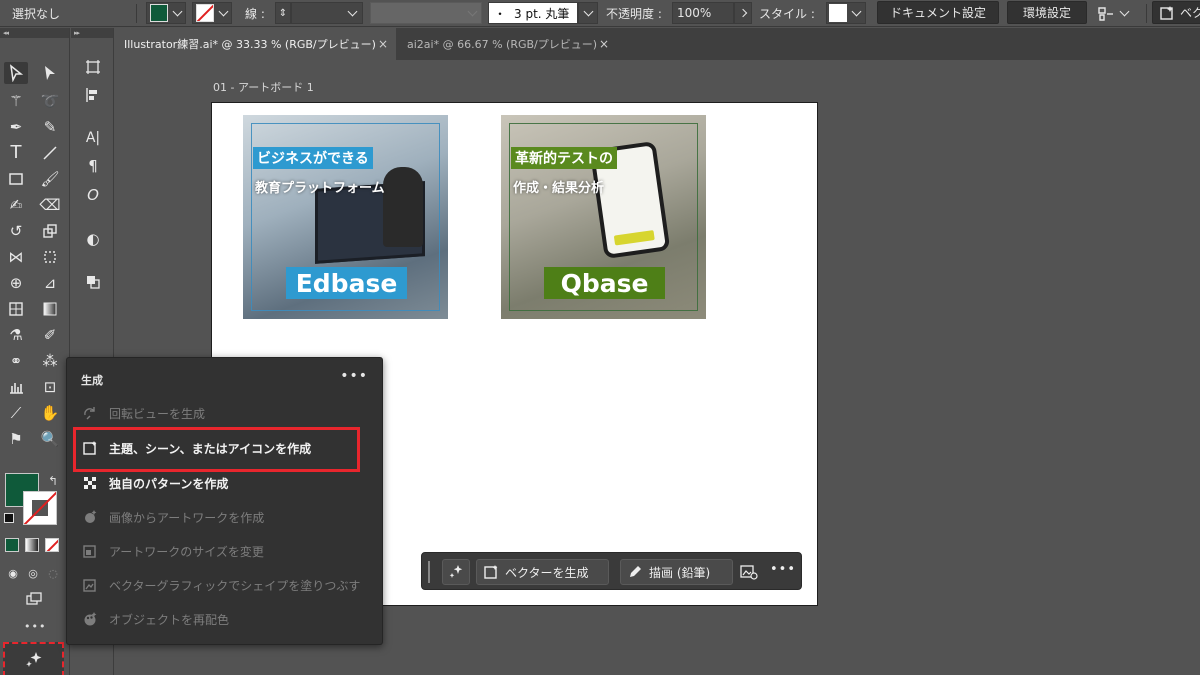  What do you see at coordinates (16, 231) in the screenshot?
I see `rotate-tool: ↺` at bounding box center [16, 231].